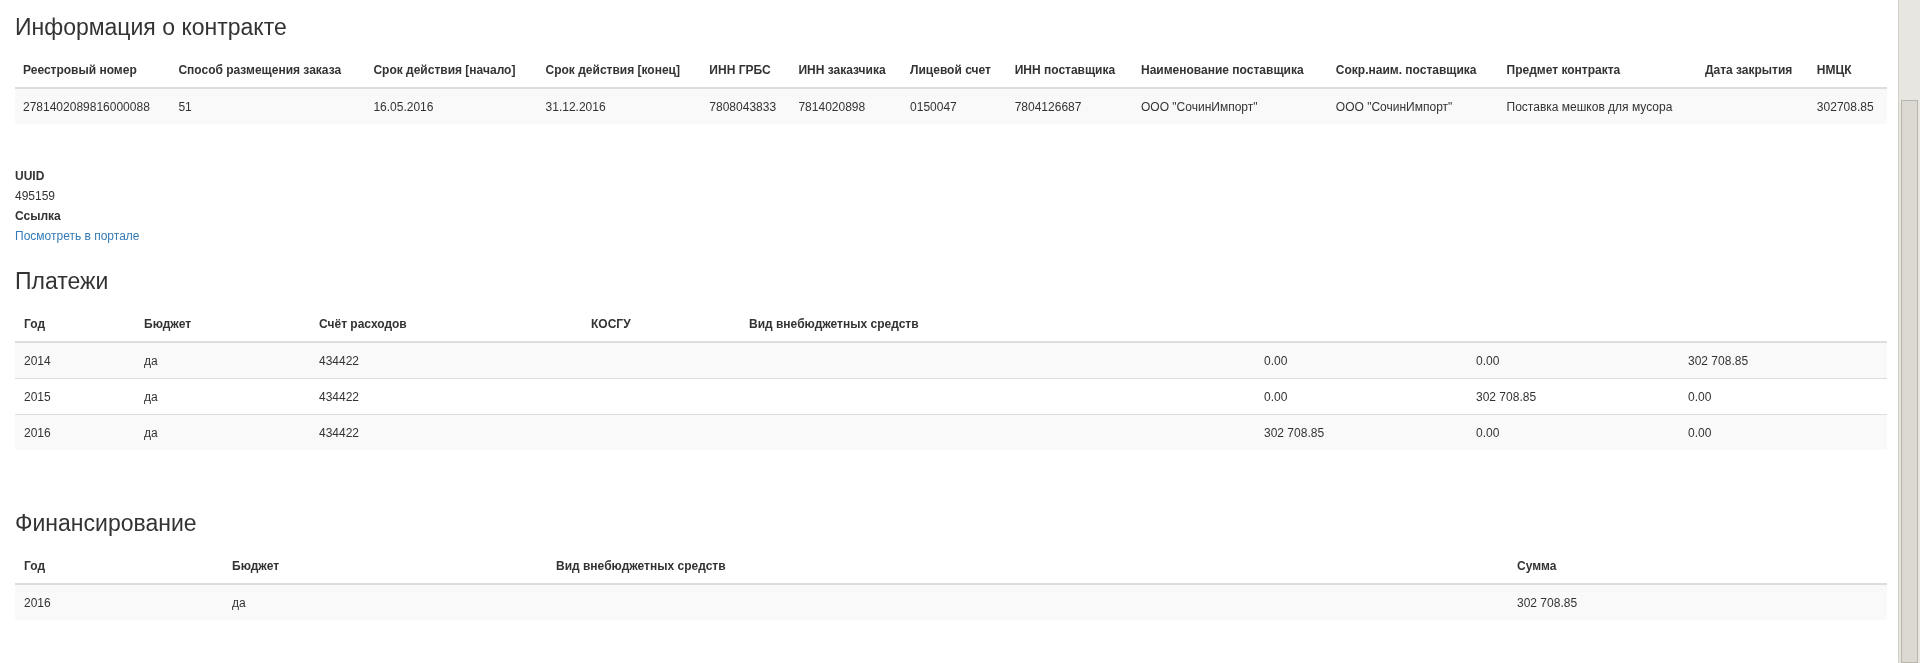 The image size is (1920, 663). I want to click on table-cell: 2014, so click(37, 360).